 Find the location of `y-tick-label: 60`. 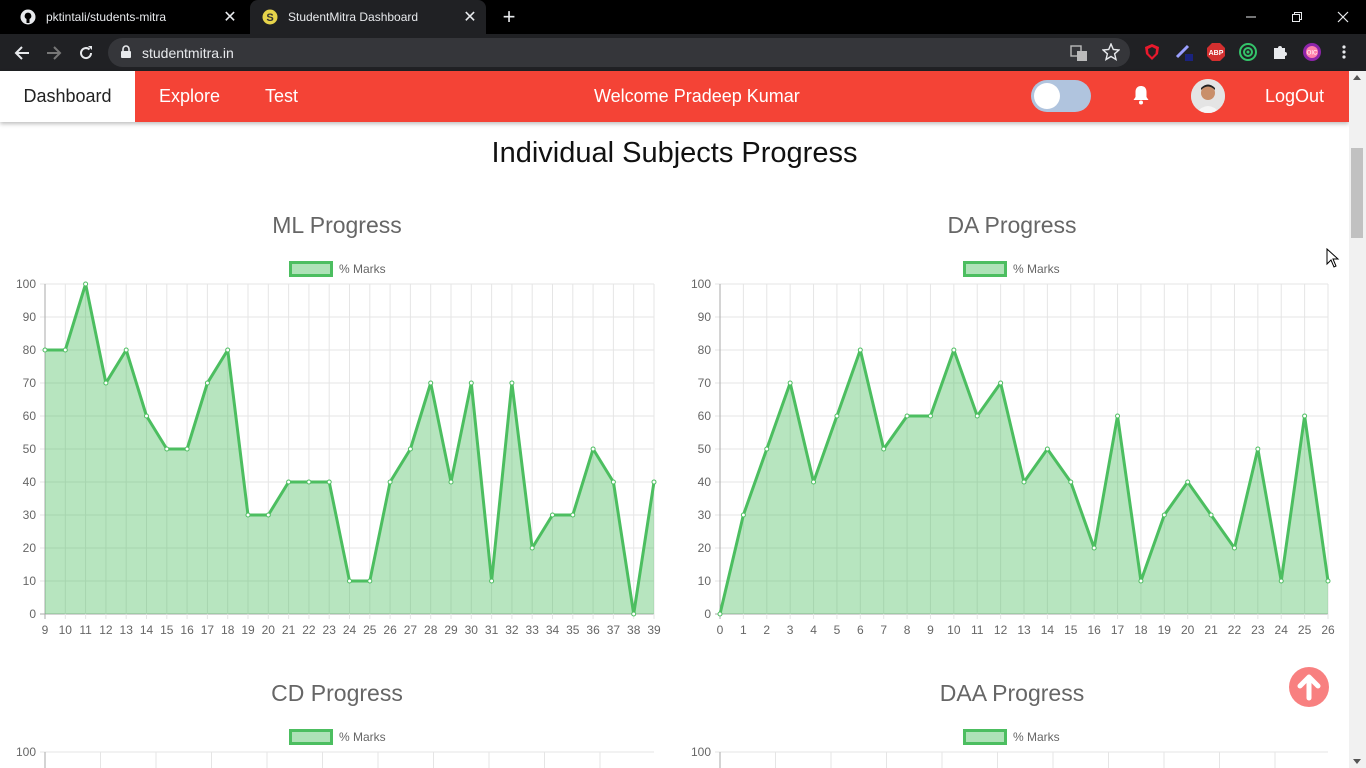

y-tick-label: 60 is located at coordinates (705, 416).